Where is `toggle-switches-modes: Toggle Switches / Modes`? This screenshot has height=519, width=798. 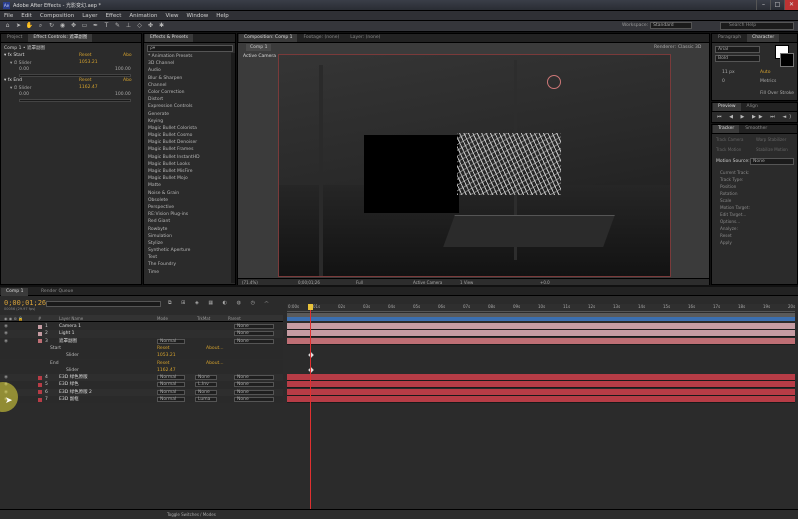
toggle-switches-modes: Toggle Switches / Modes is located at coordinates (191, 514).